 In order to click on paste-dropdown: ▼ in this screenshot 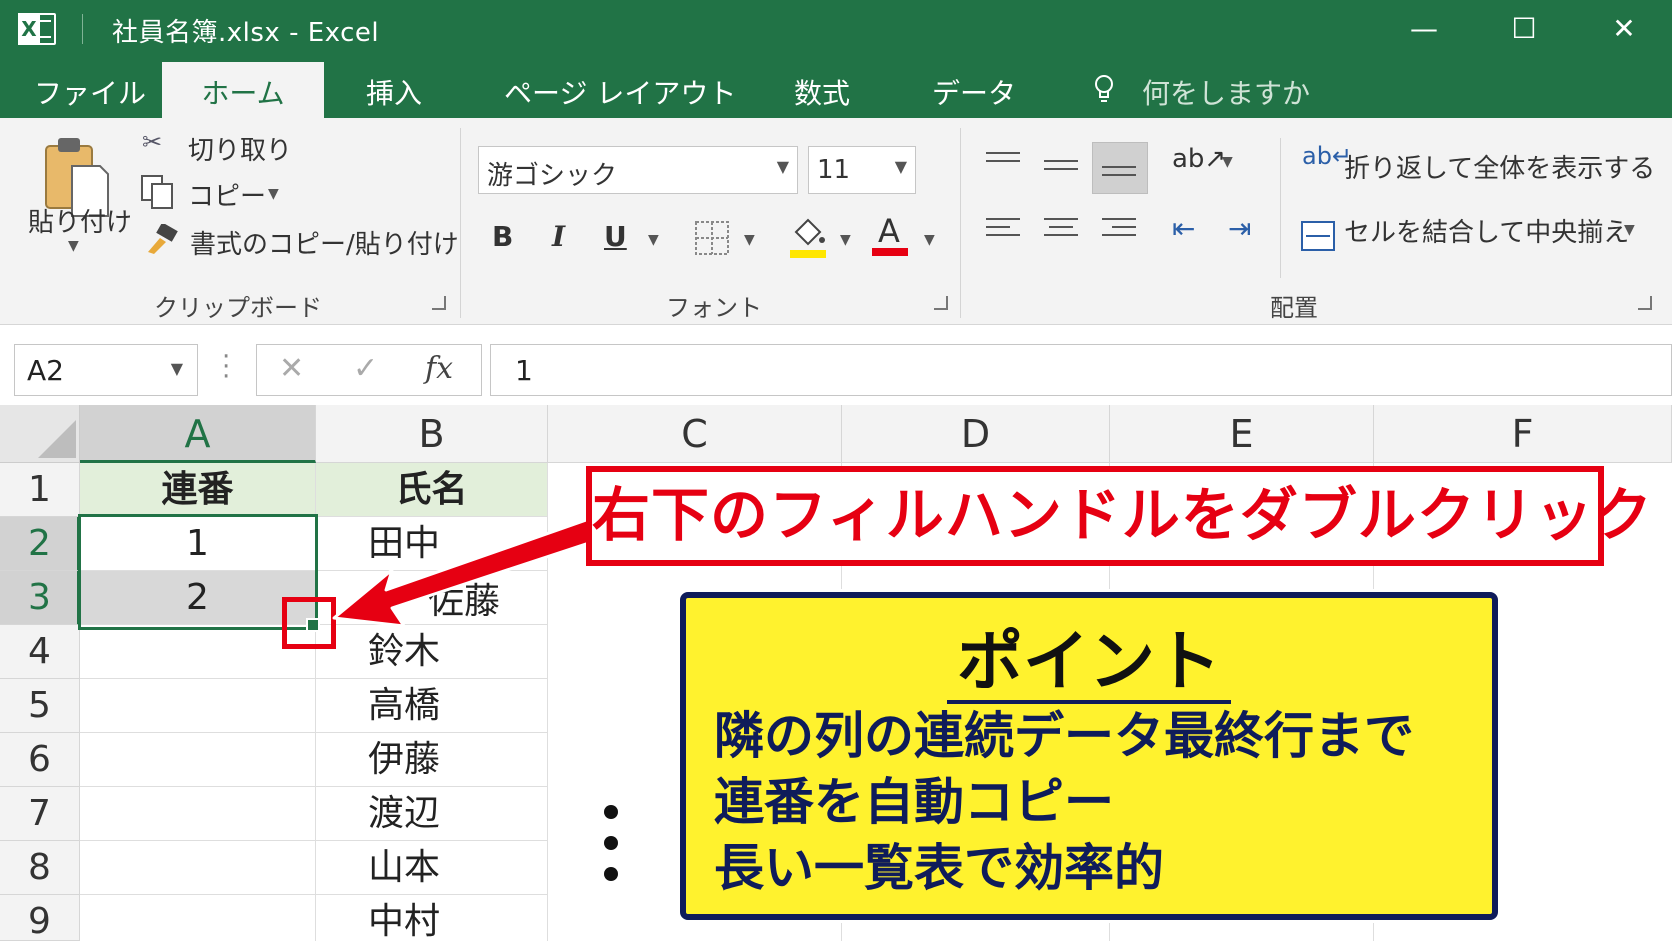, I will do `click(73, 246)`.